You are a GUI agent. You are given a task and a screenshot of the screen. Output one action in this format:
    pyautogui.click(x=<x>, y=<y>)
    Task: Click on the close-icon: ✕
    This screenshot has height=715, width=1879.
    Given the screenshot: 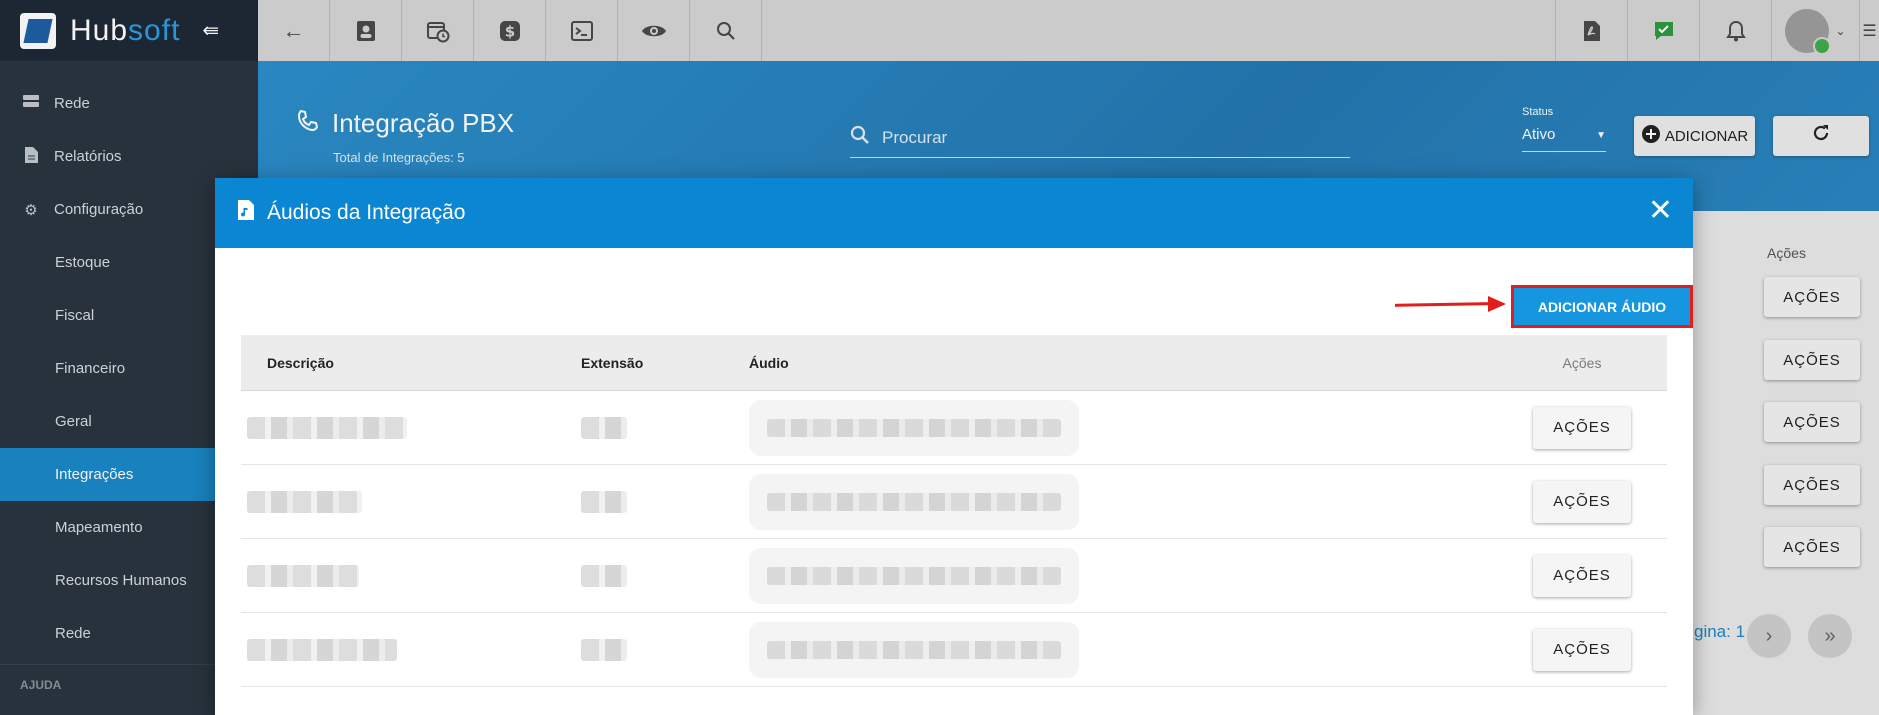 What is the action you would take?
    pyautogui.click(x=1660, y=211)
    